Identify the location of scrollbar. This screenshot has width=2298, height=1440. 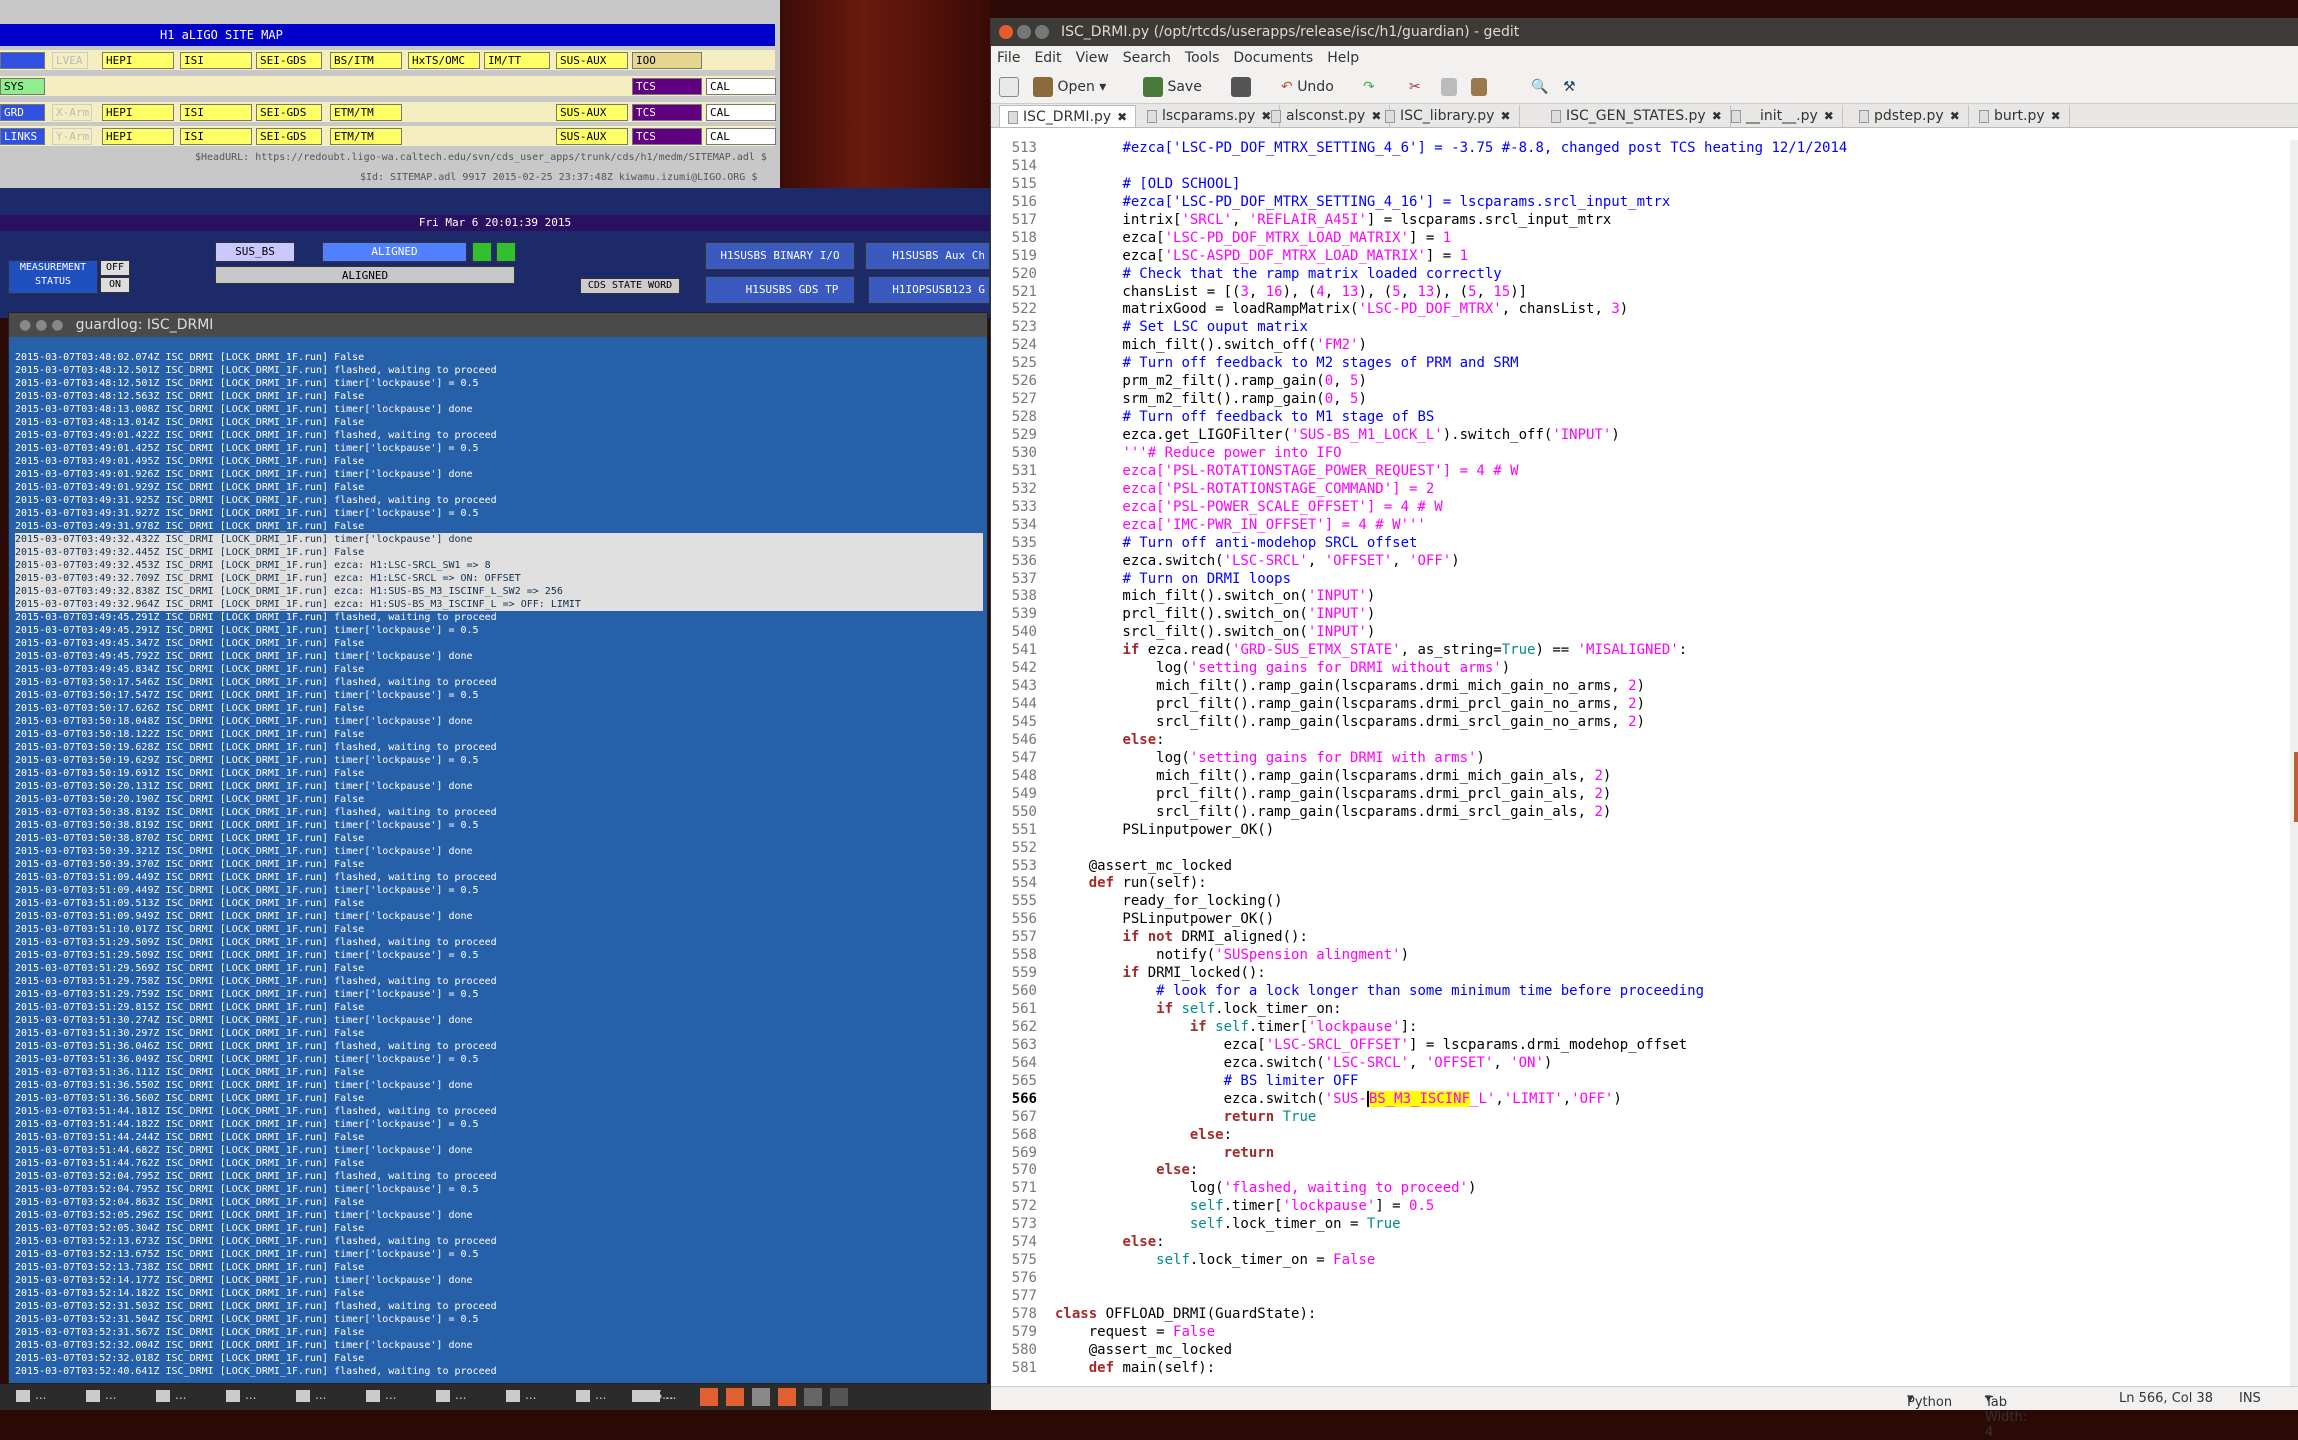
(2294, 763).